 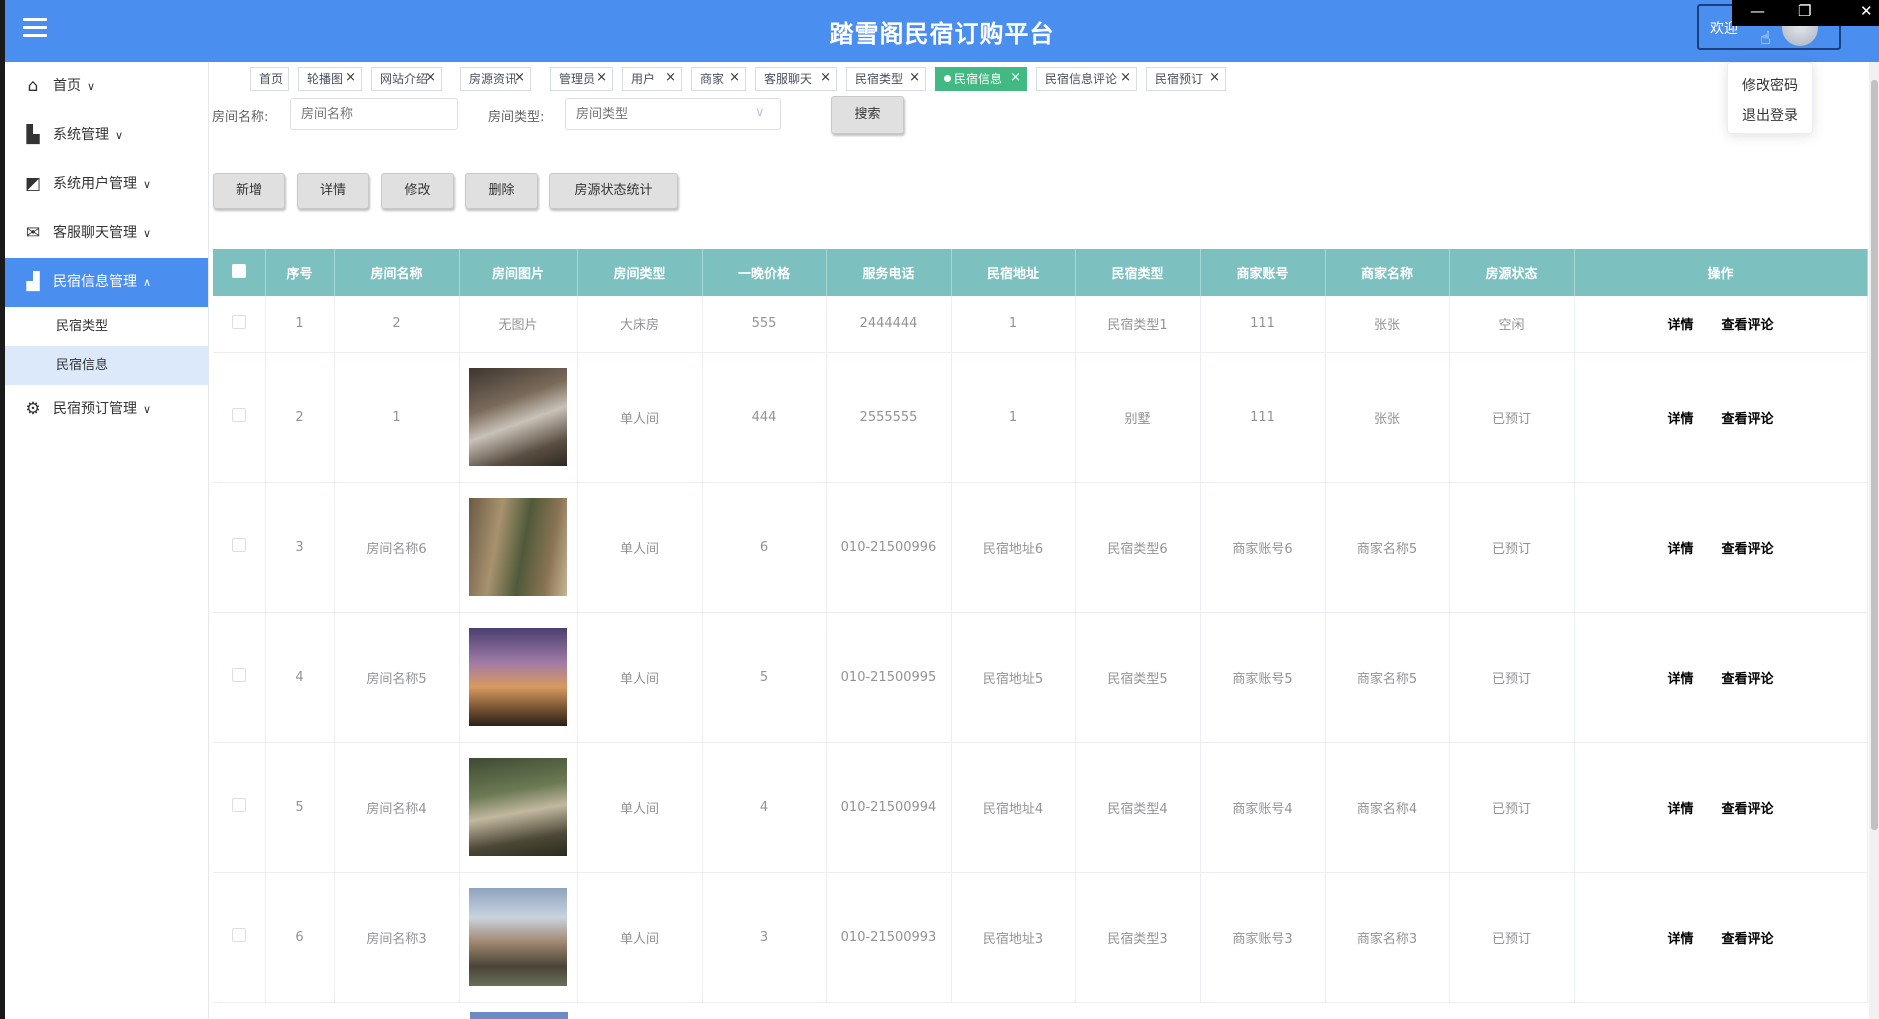 What do you see at coordinates (501, 191) in the screenshot?
I see `delete-button: 删除` at bounding box center [501, 191].